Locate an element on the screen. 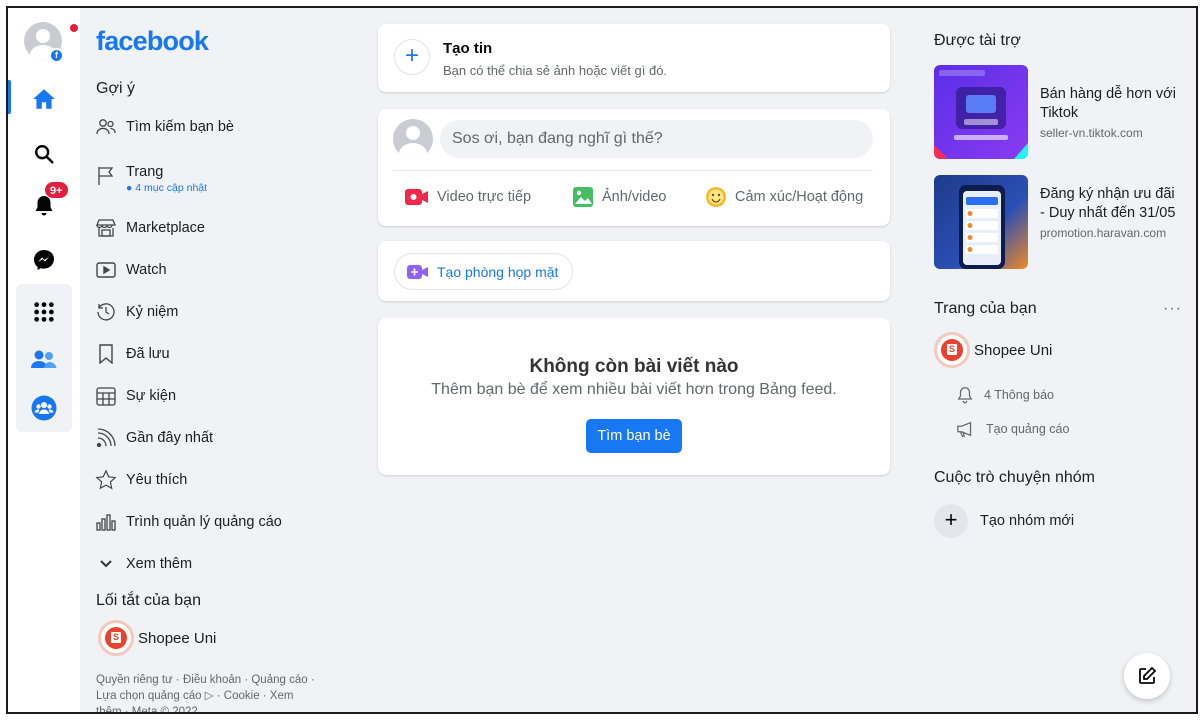 This screenshot has height=720, width=1204. nav-memories: Kỷ niệm is located at coordinates (214, 312).